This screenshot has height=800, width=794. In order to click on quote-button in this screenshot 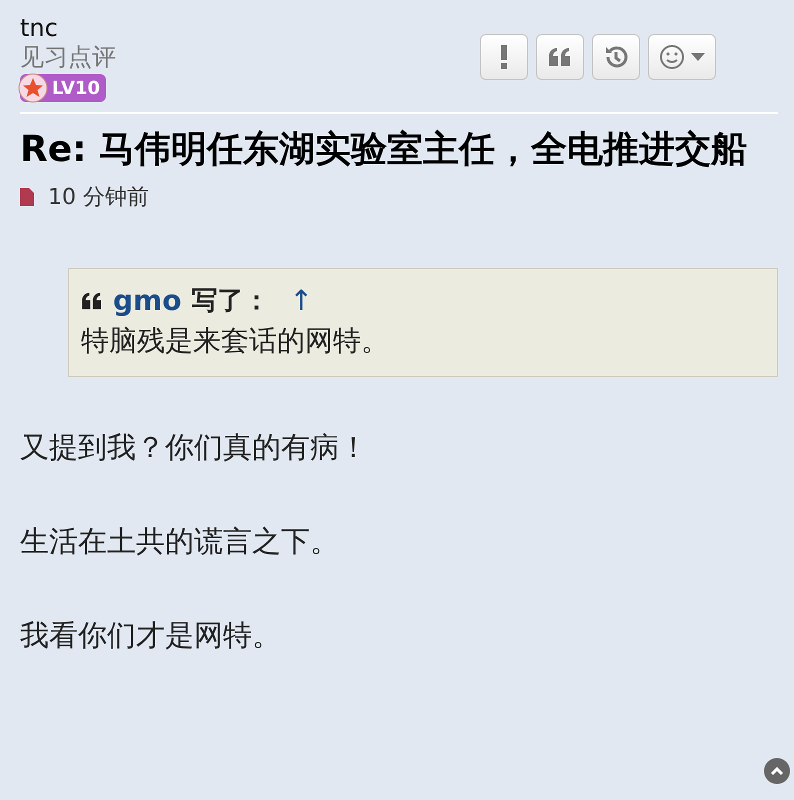, I will do `click(560, 57)`.